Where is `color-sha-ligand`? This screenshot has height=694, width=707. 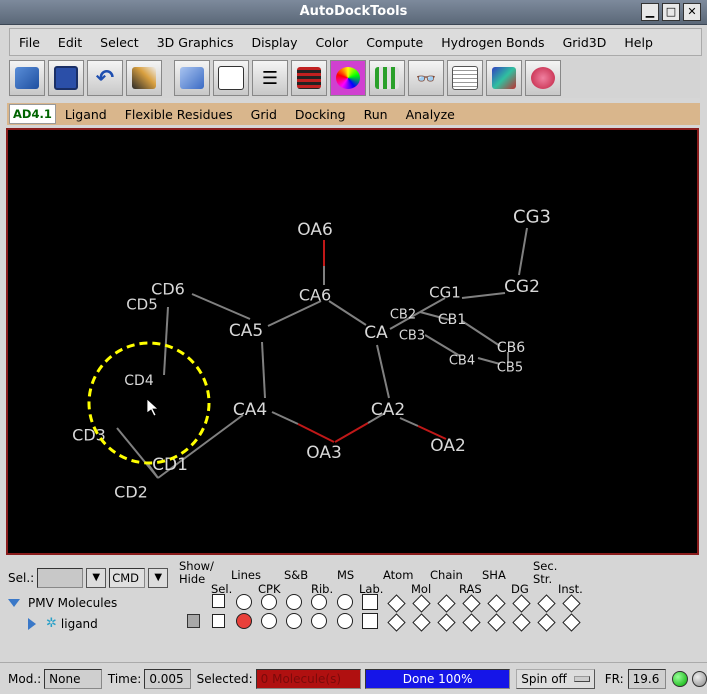 color-sha-ligand is located at coordinates (496, 622).